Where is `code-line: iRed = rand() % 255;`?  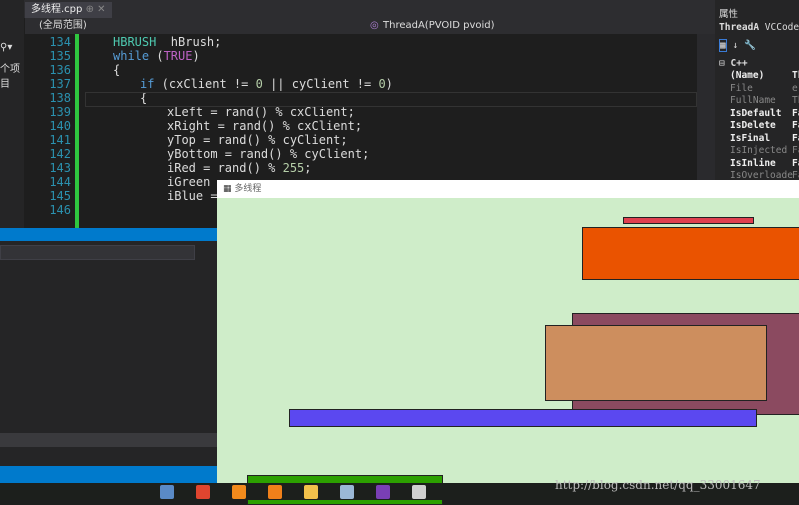
code-line: iRed = rand() % 255; is located at coordinates (239, 168).